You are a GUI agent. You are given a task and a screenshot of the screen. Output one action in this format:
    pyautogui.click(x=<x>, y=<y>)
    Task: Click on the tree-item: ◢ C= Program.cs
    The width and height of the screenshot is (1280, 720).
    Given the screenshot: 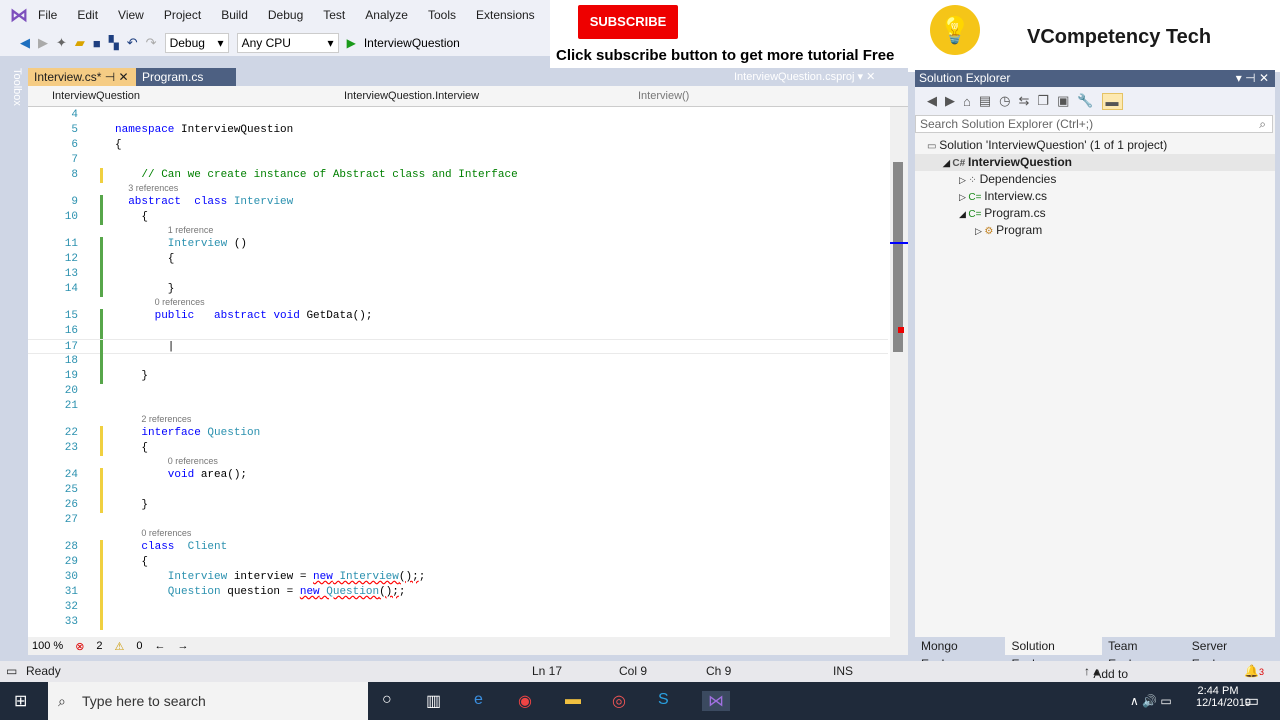 What is the action you would take?
    pyautogui.click(x=1095, y=213)
    